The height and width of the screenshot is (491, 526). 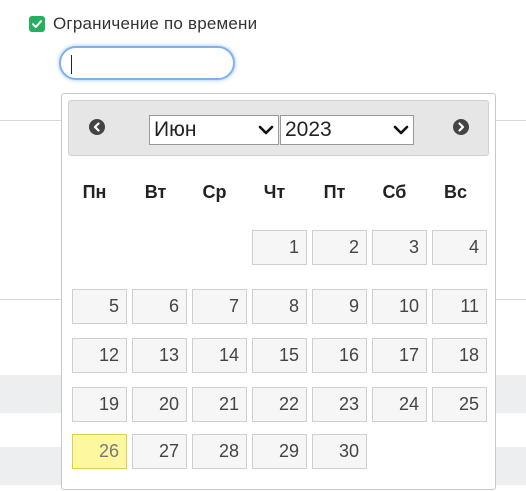 I want to click on time-limit-input, so click(x=147, y=63).